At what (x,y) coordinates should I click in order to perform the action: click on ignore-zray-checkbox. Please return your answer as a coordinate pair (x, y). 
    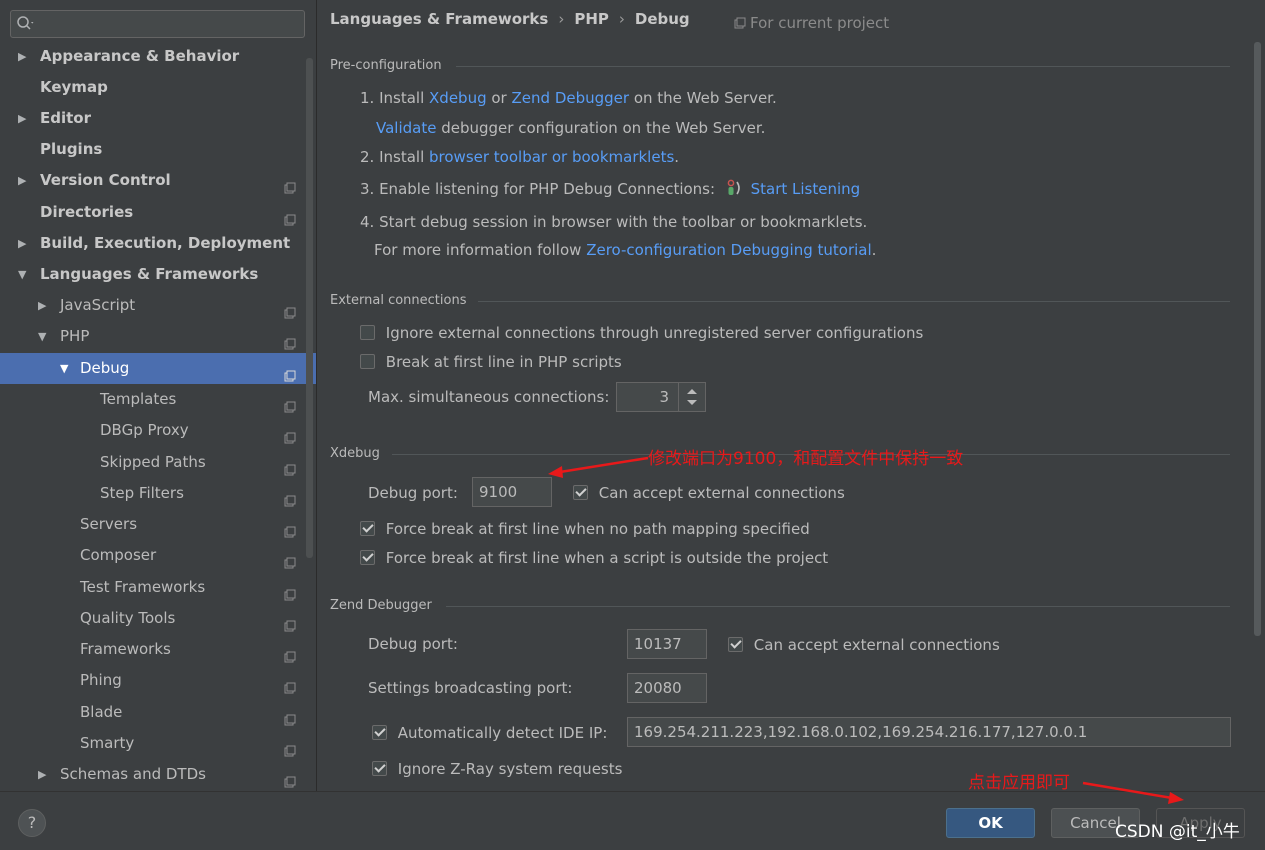
    Looking at the image, I should click on (379, 768).